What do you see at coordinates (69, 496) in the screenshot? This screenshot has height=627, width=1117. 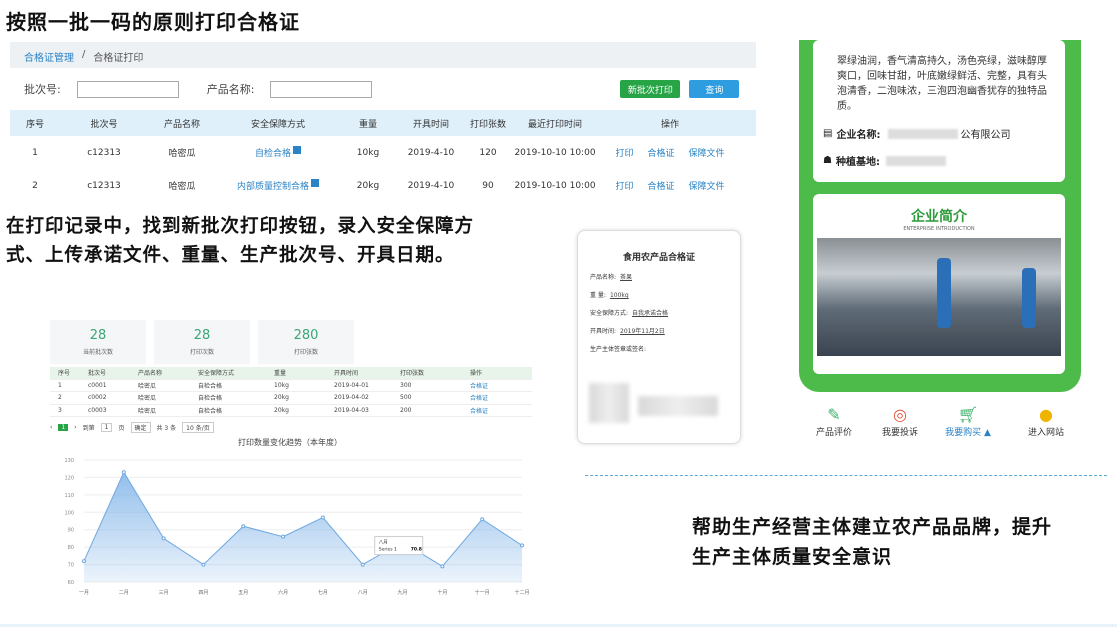 I see `y-tick-label: 110` at bounding box center [69, 496].